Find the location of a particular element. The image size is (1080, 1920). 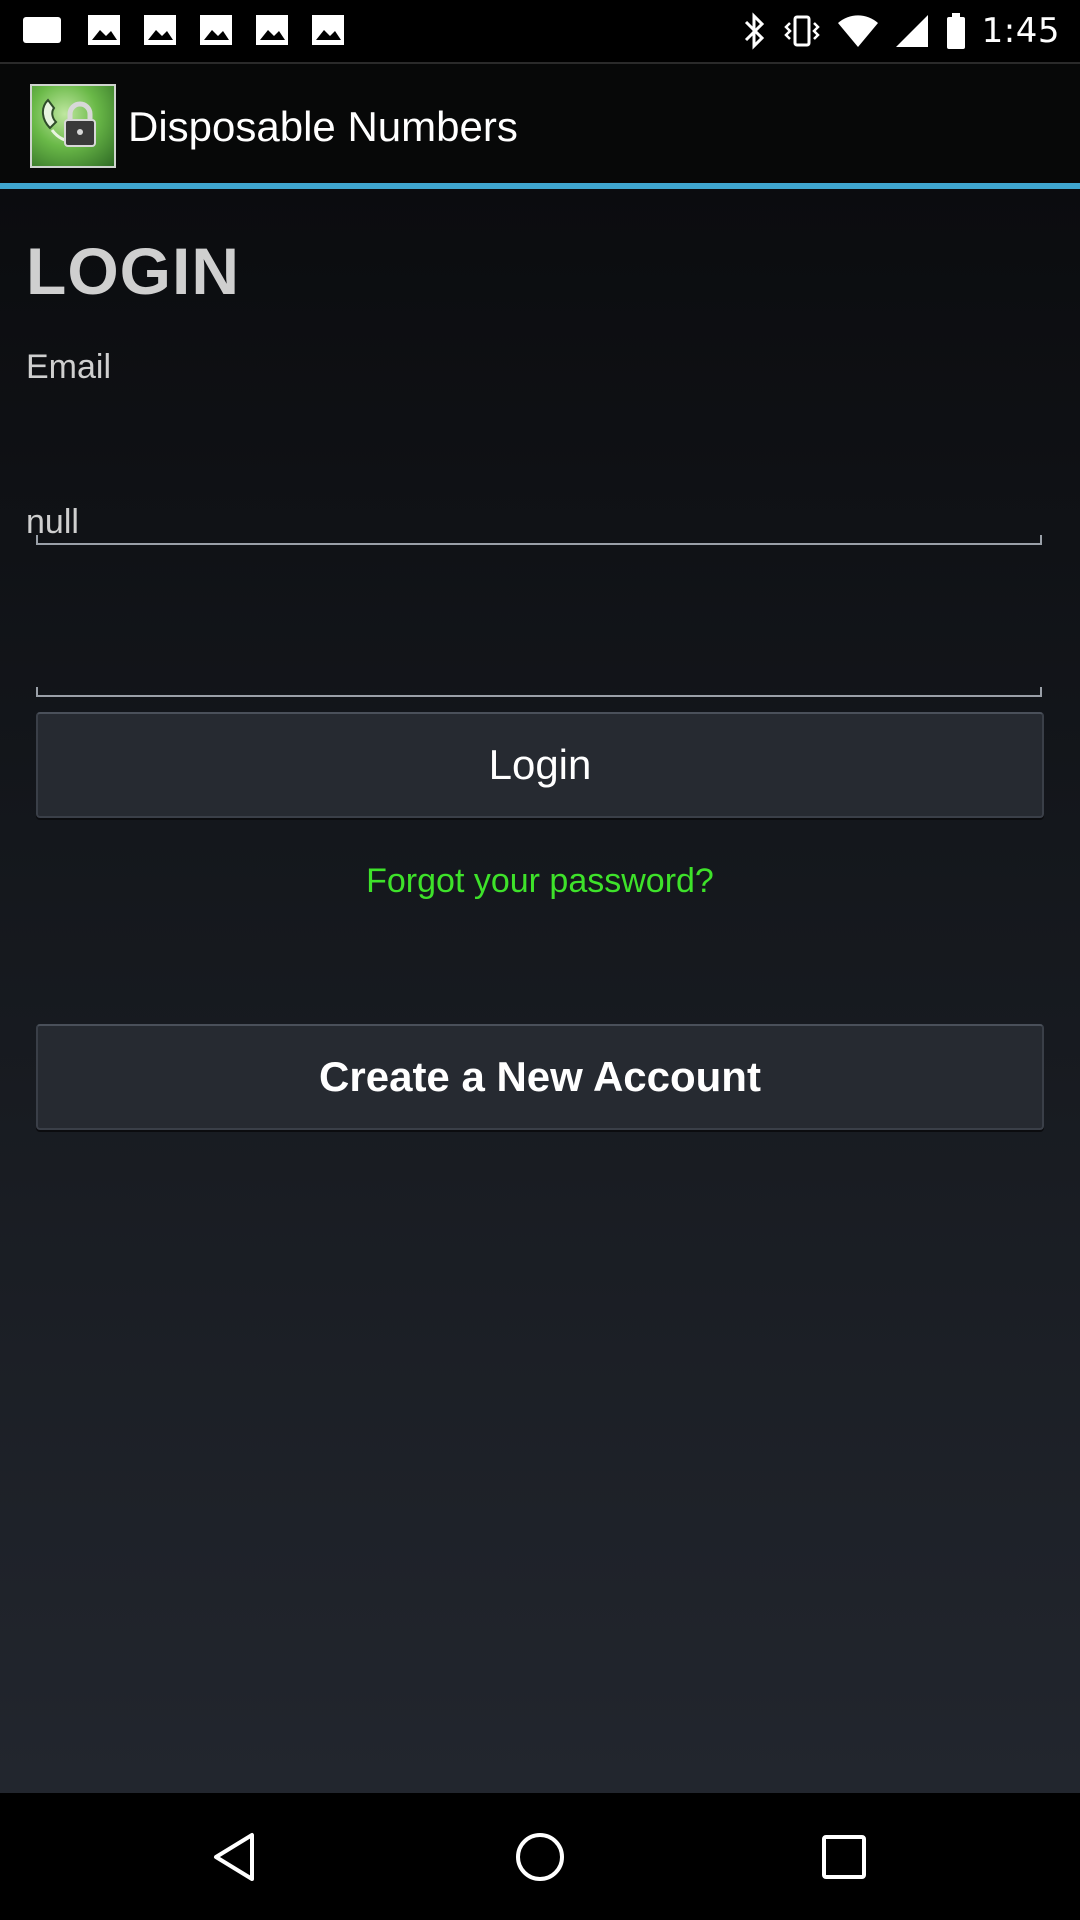

signal-icon is located at coordinates (911, 31).